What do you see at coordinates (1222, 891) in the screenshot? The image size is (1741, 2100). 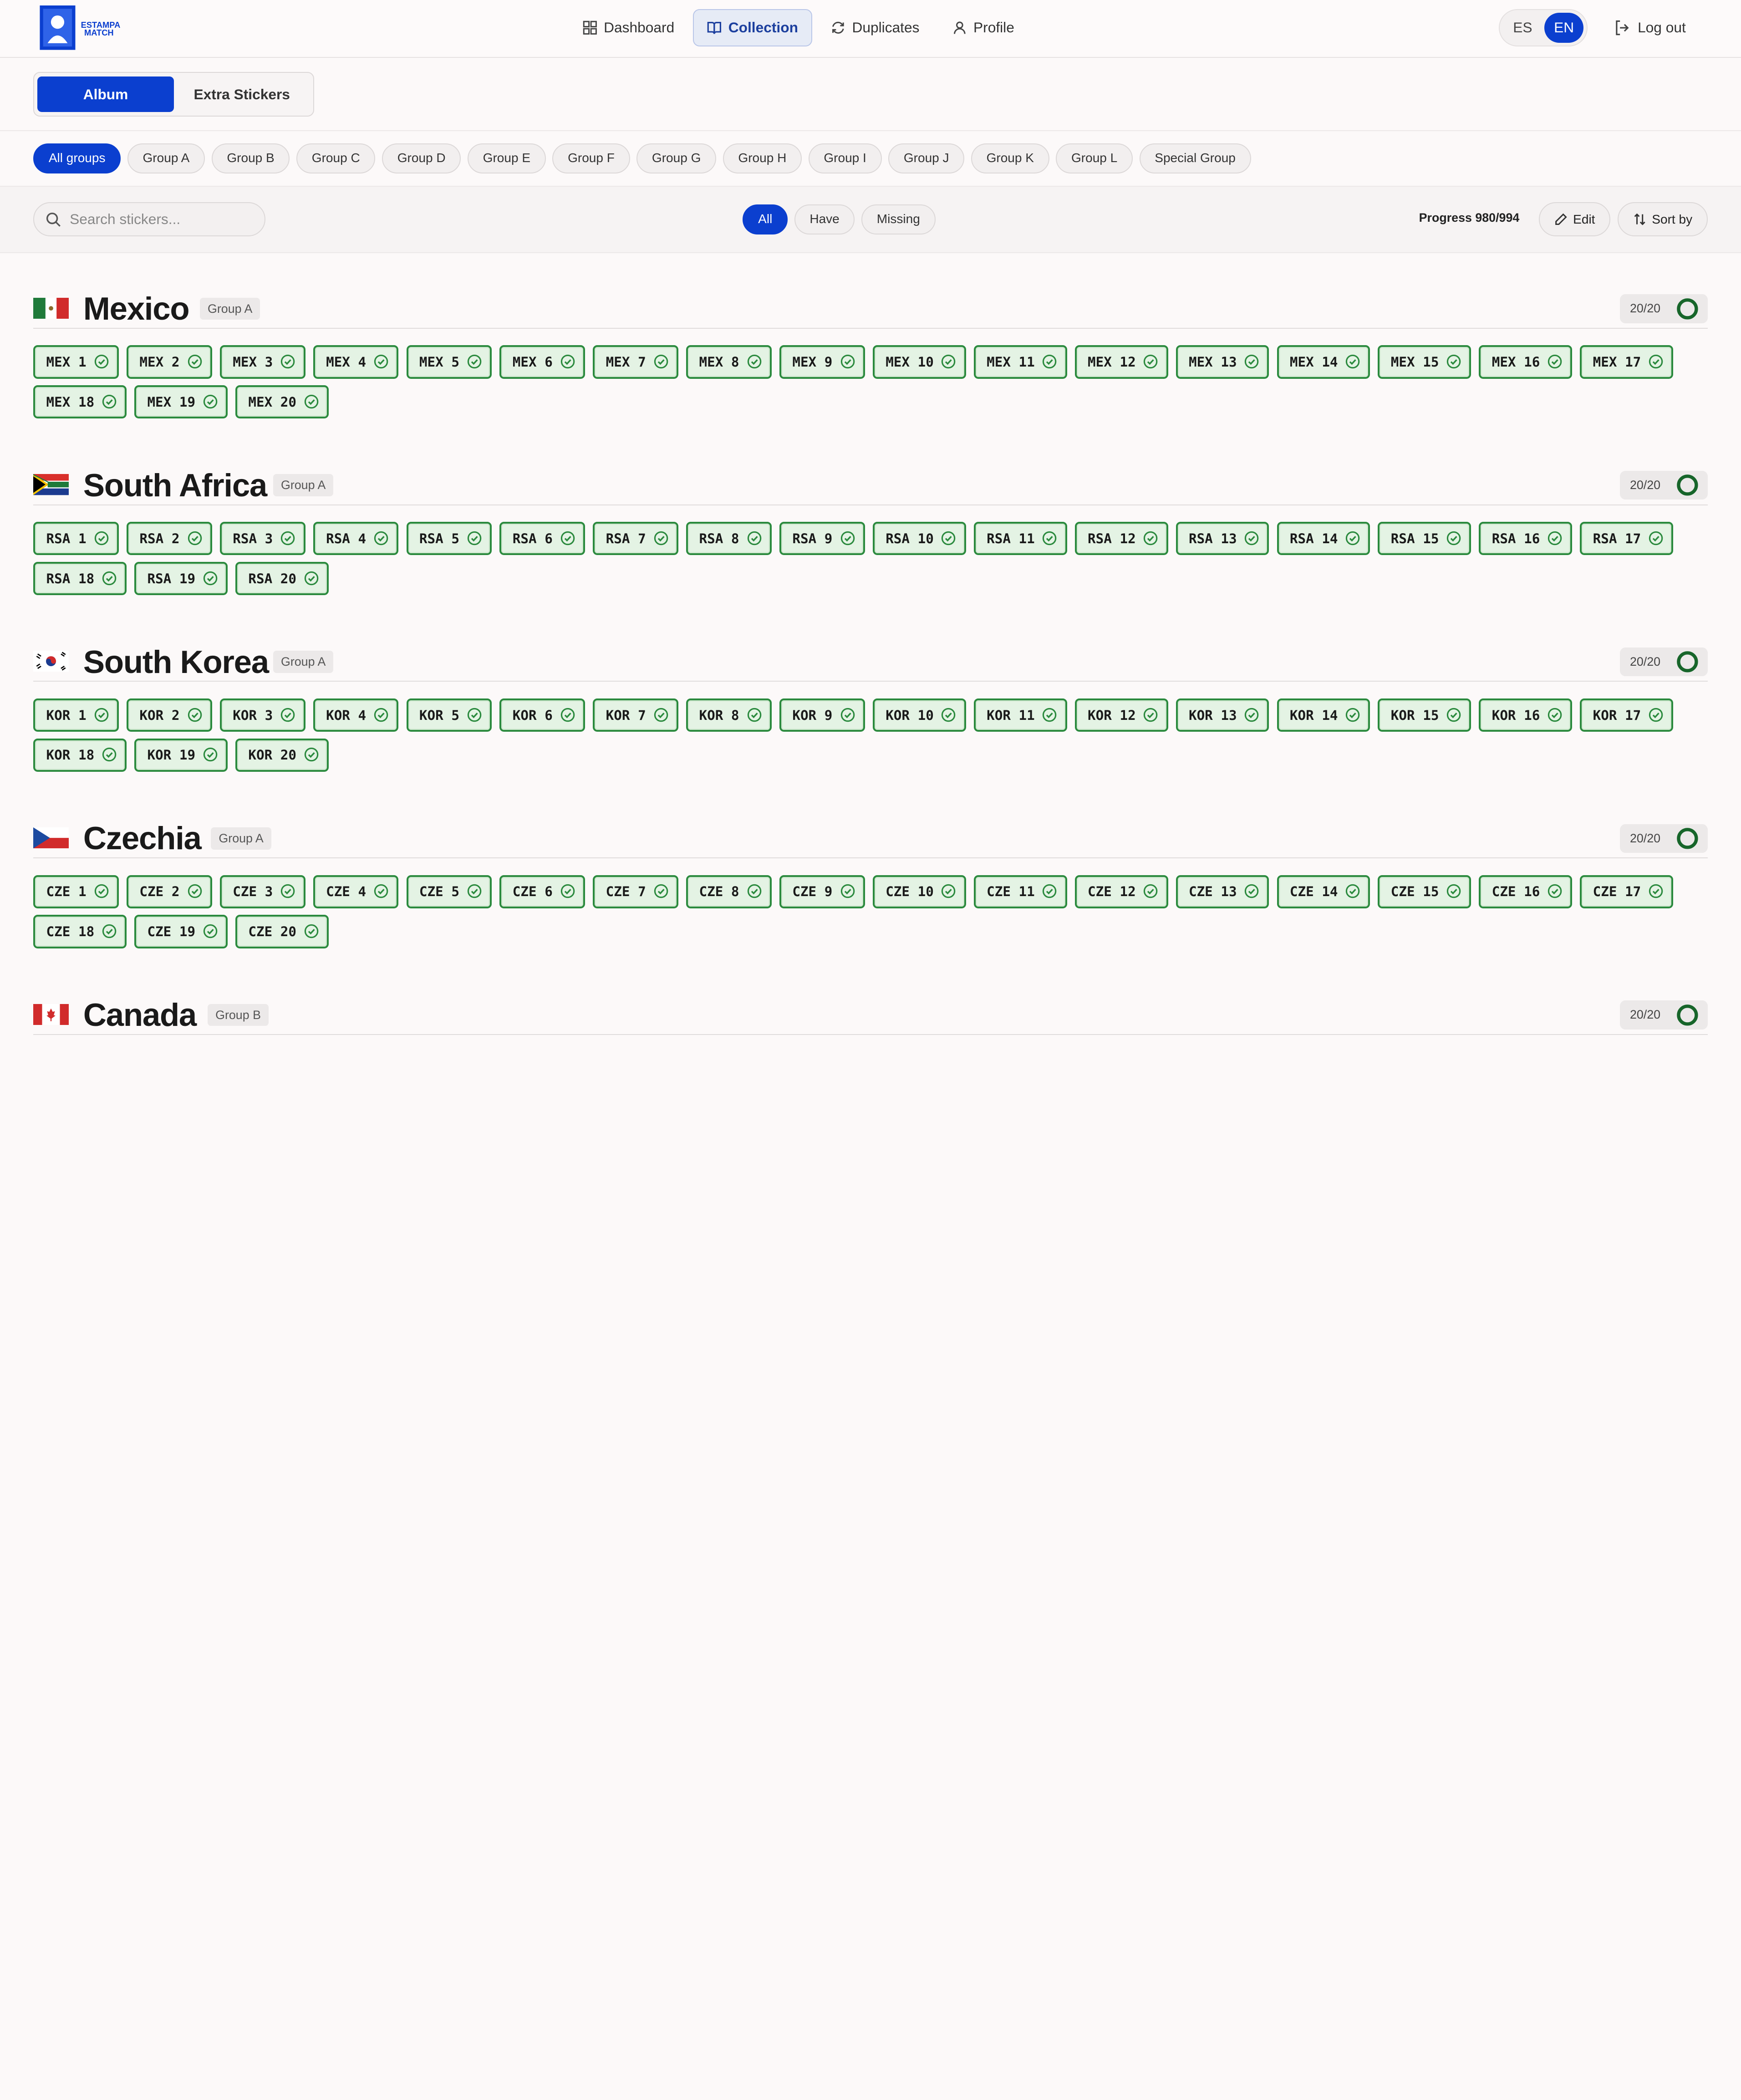 I see `sticker-cze-13: CZE 13` at bounding box center [1222, 891].